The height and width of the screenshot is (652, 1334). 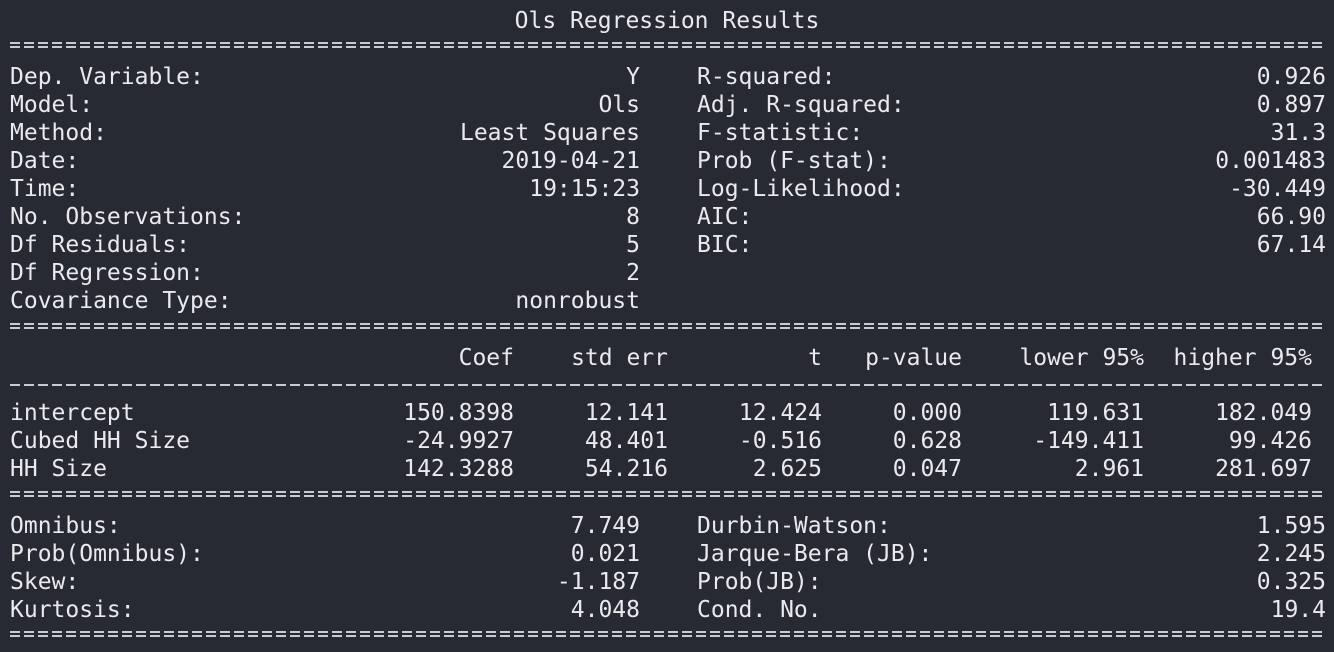 I want to click on info-left-label: Covariance Type:, so click(x=121, y=301).